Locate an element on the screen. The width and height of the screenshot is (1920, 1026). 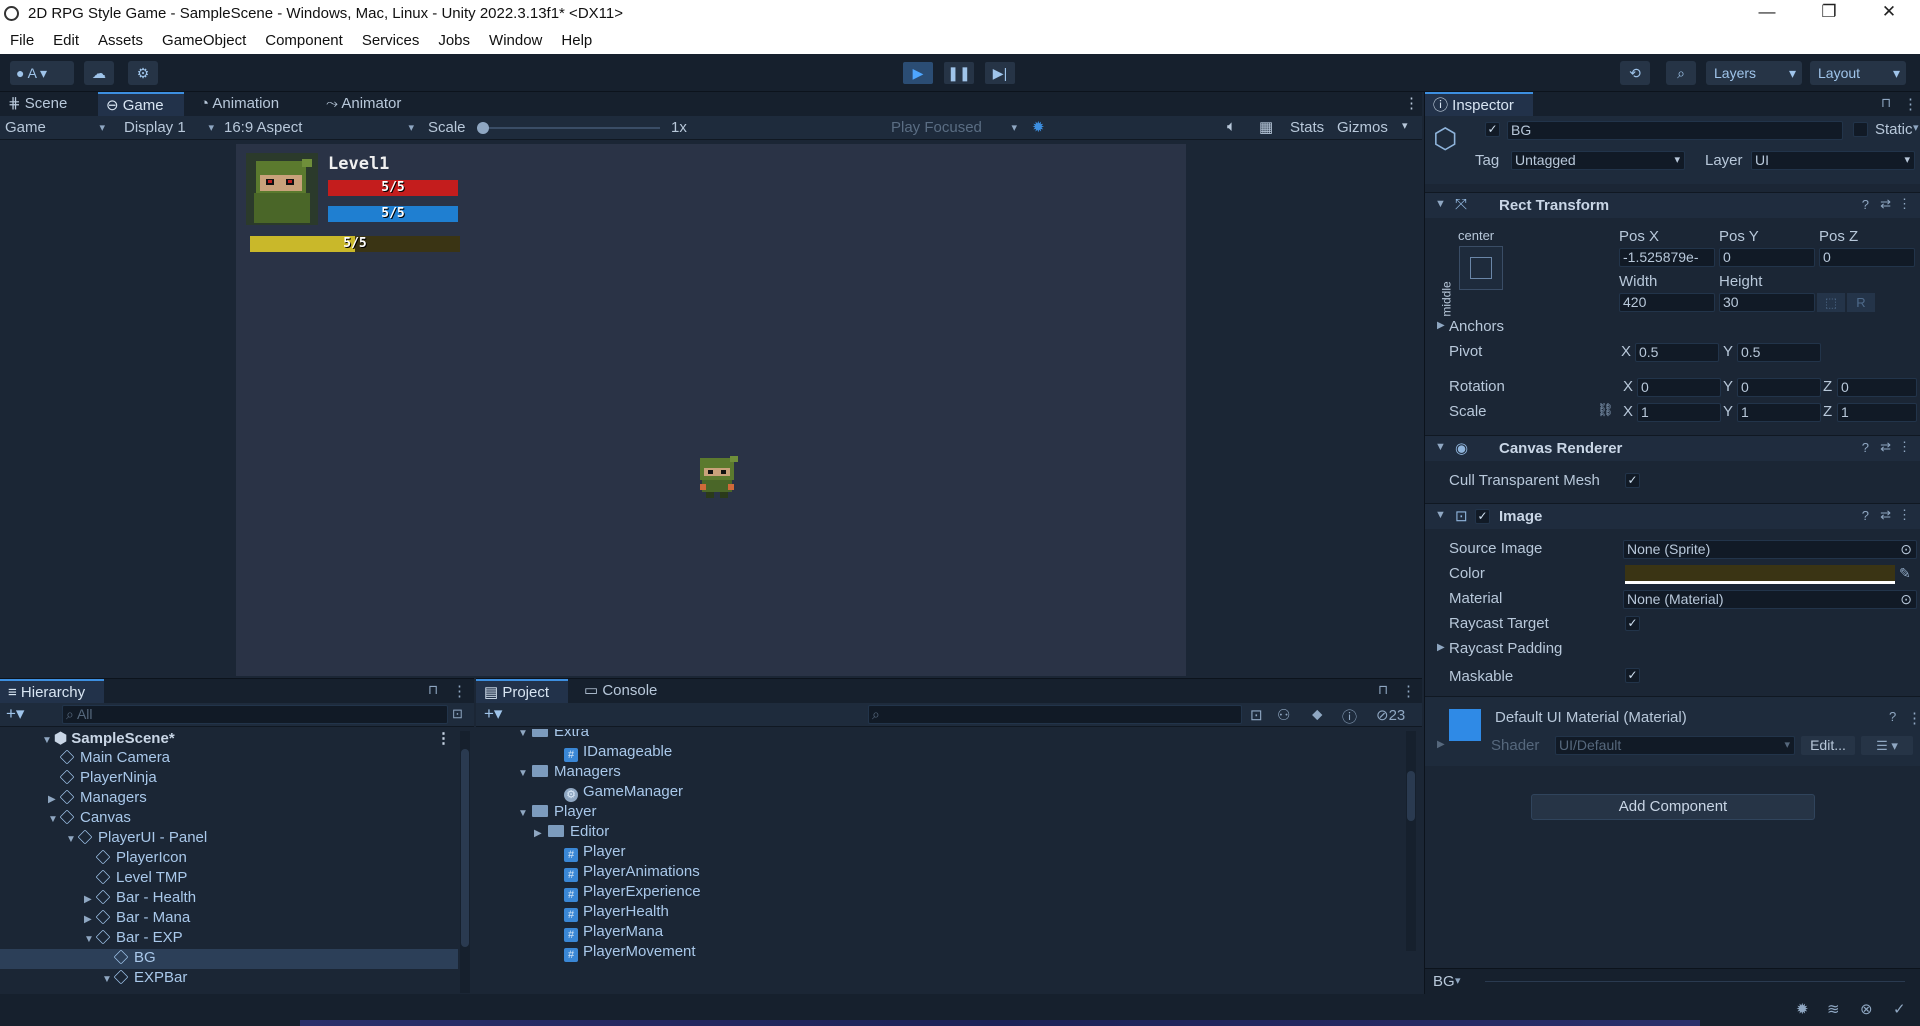
blueprint-mode-button: ⬚ is located at coordinates (1831, 302).